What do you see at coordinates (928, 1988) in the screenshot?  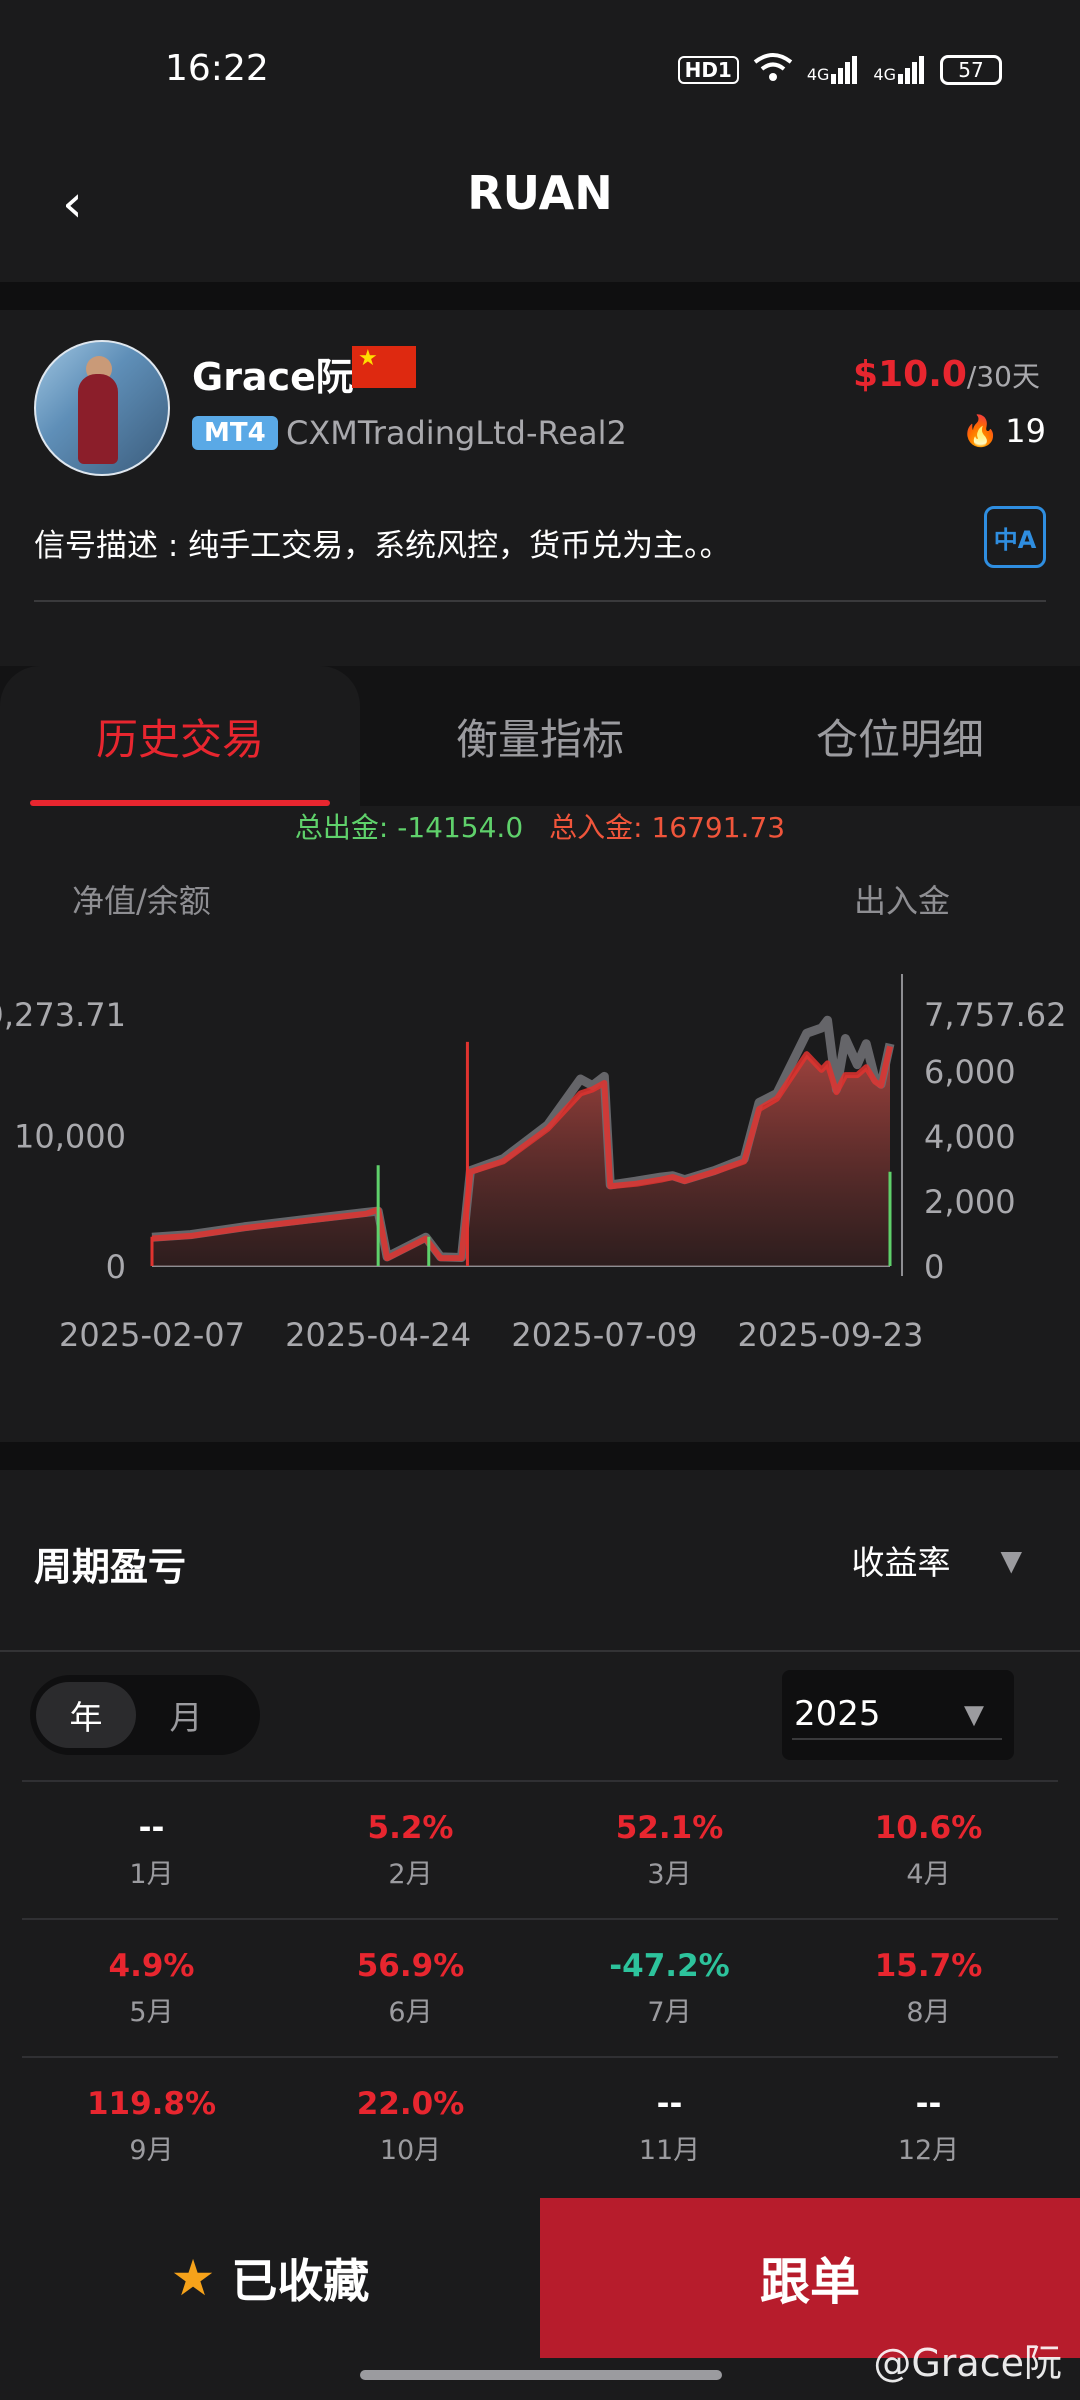 I see `month-cell: 15.7% 8月` at bounding box center [928, 1988].